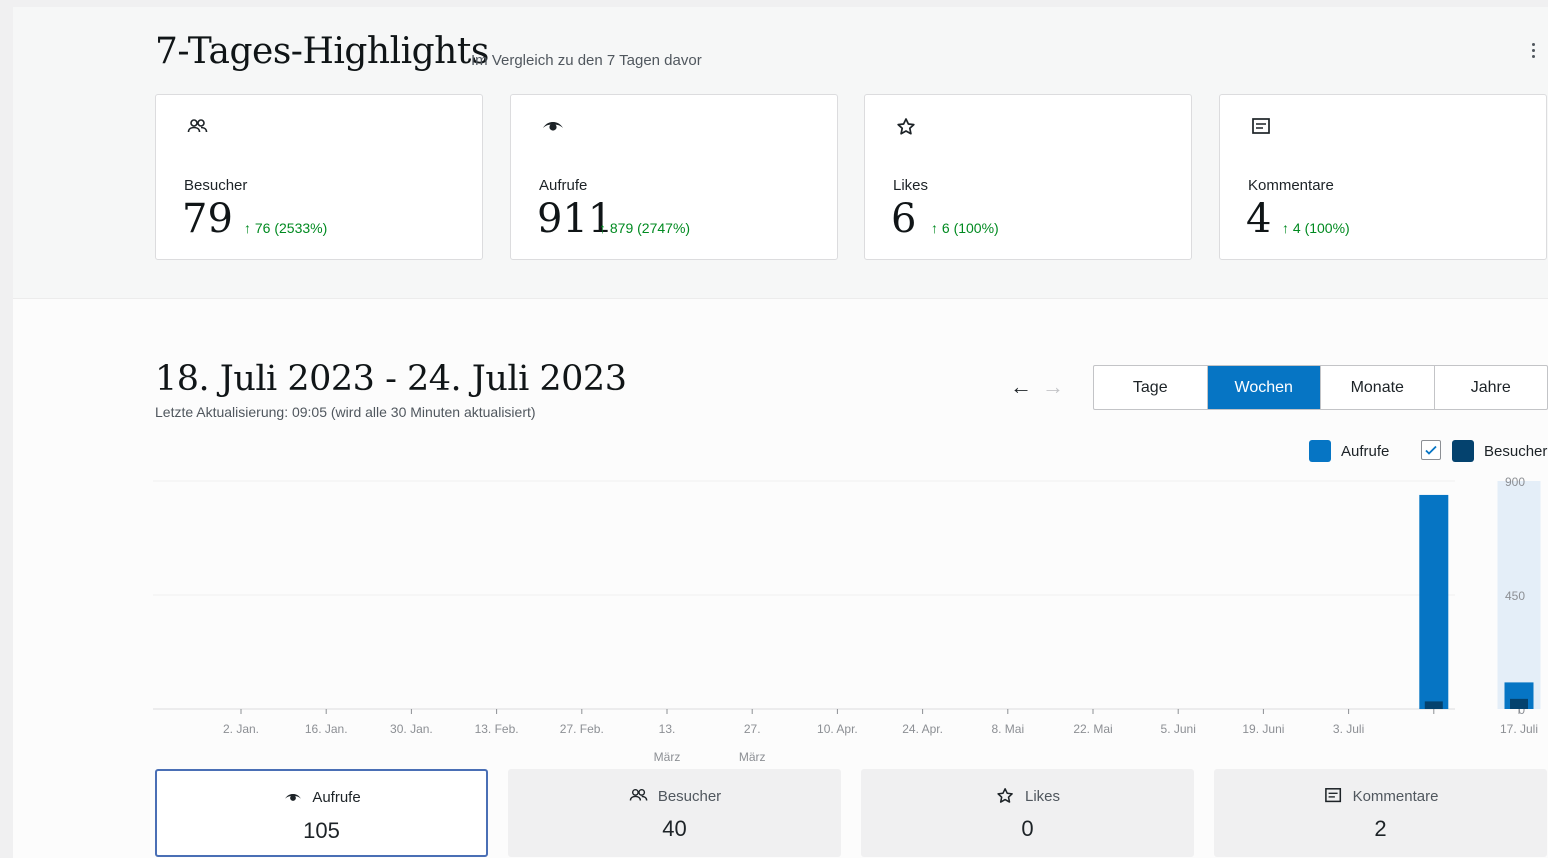  What do you see at coordinates (1316, 228) in the screenshot?
I see `highlight-delta: ↑ 4 (100%)` at bounding box center [1316, 228].